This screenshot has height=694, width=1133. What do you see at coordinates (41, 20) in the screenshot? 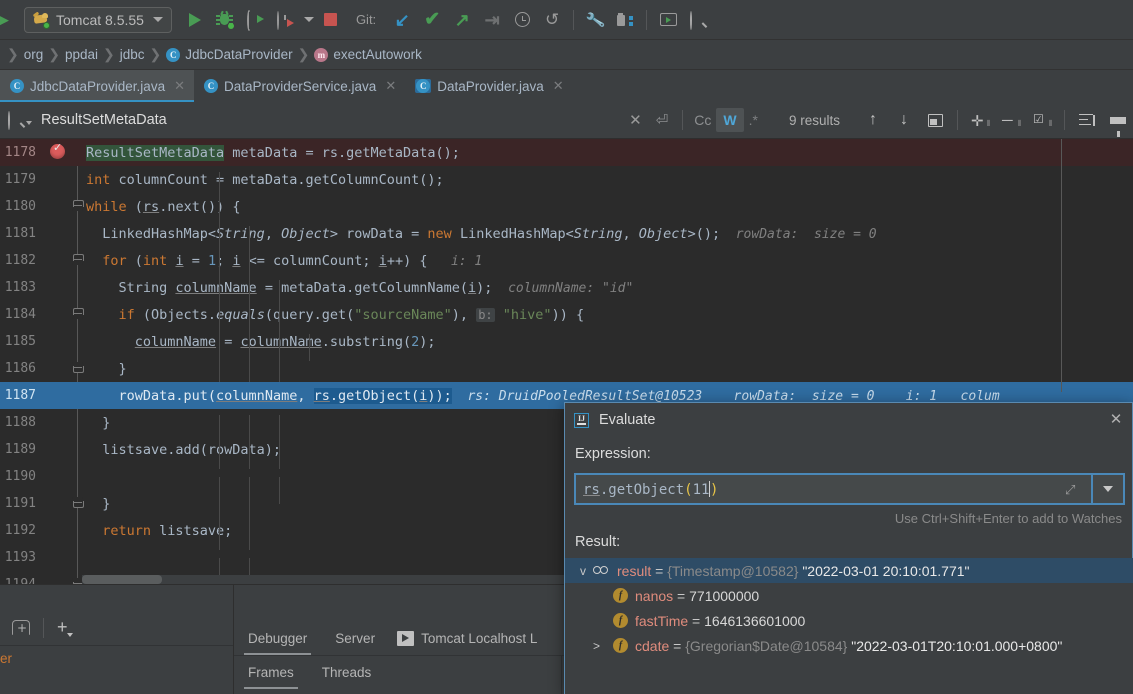
I see `tomcat-icon` at bounding box center [41, 20].